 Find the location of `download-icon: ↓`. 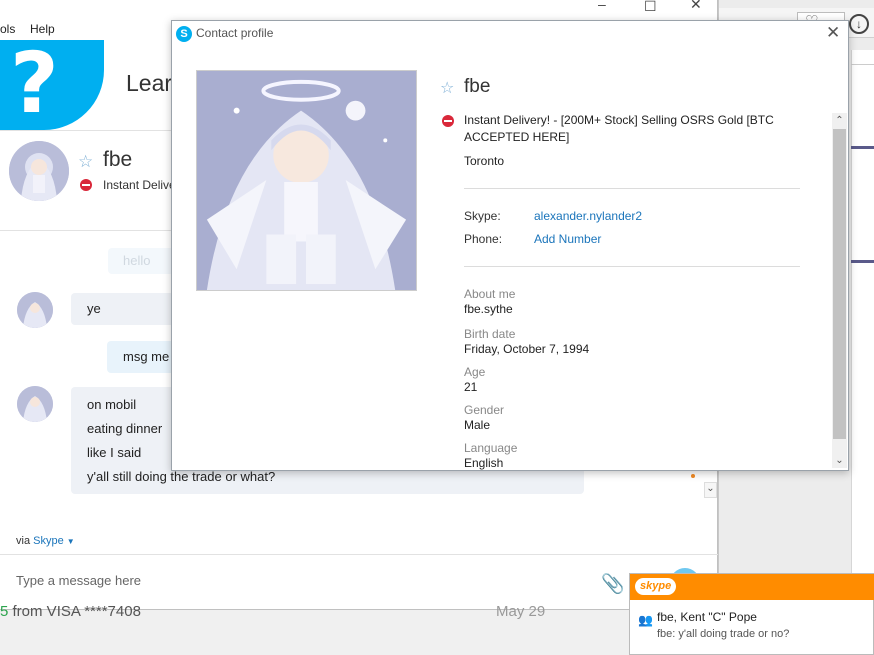

download-icon: ↓ is located at coordinates (859, 24).